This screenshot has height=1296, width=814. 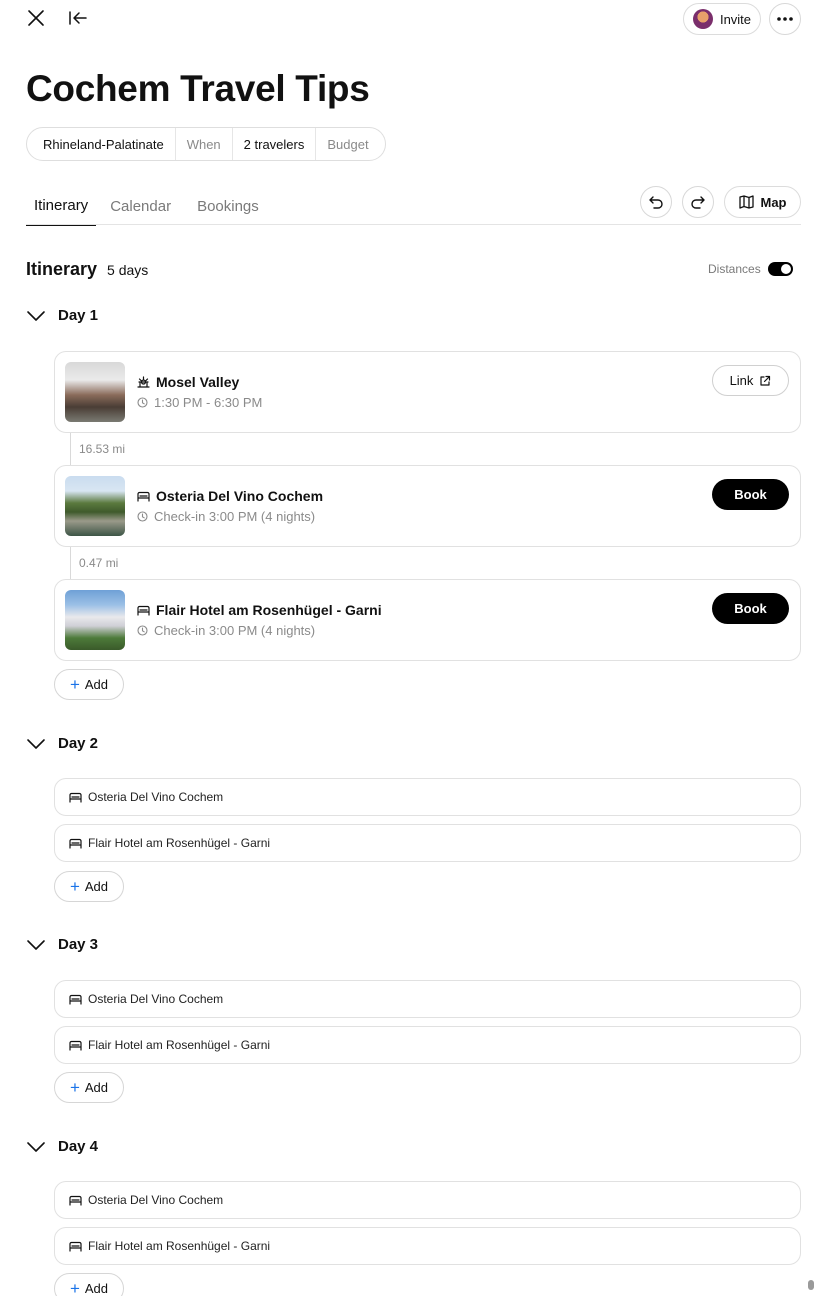 I want to click on chip-region: Rhineland-Palatinate, so click(x=101, y=144).